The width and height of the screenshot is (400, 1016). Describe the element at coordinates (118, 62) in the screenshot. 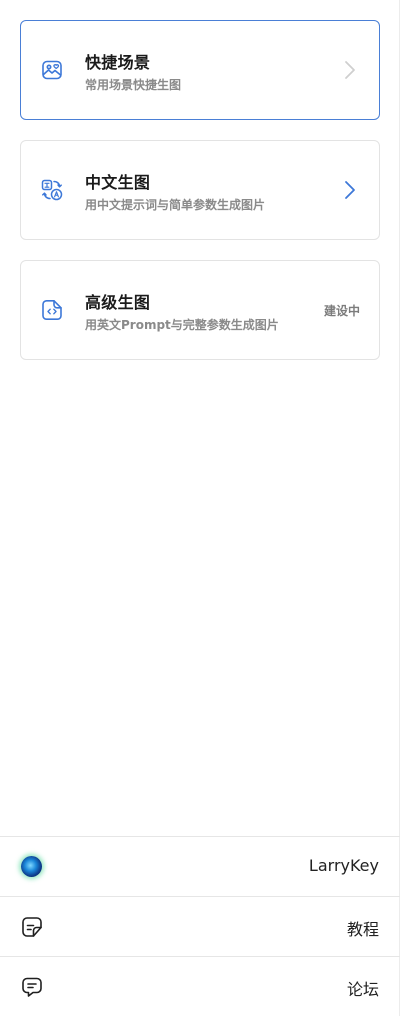

I see `card-title: 快捷场景` at that location.